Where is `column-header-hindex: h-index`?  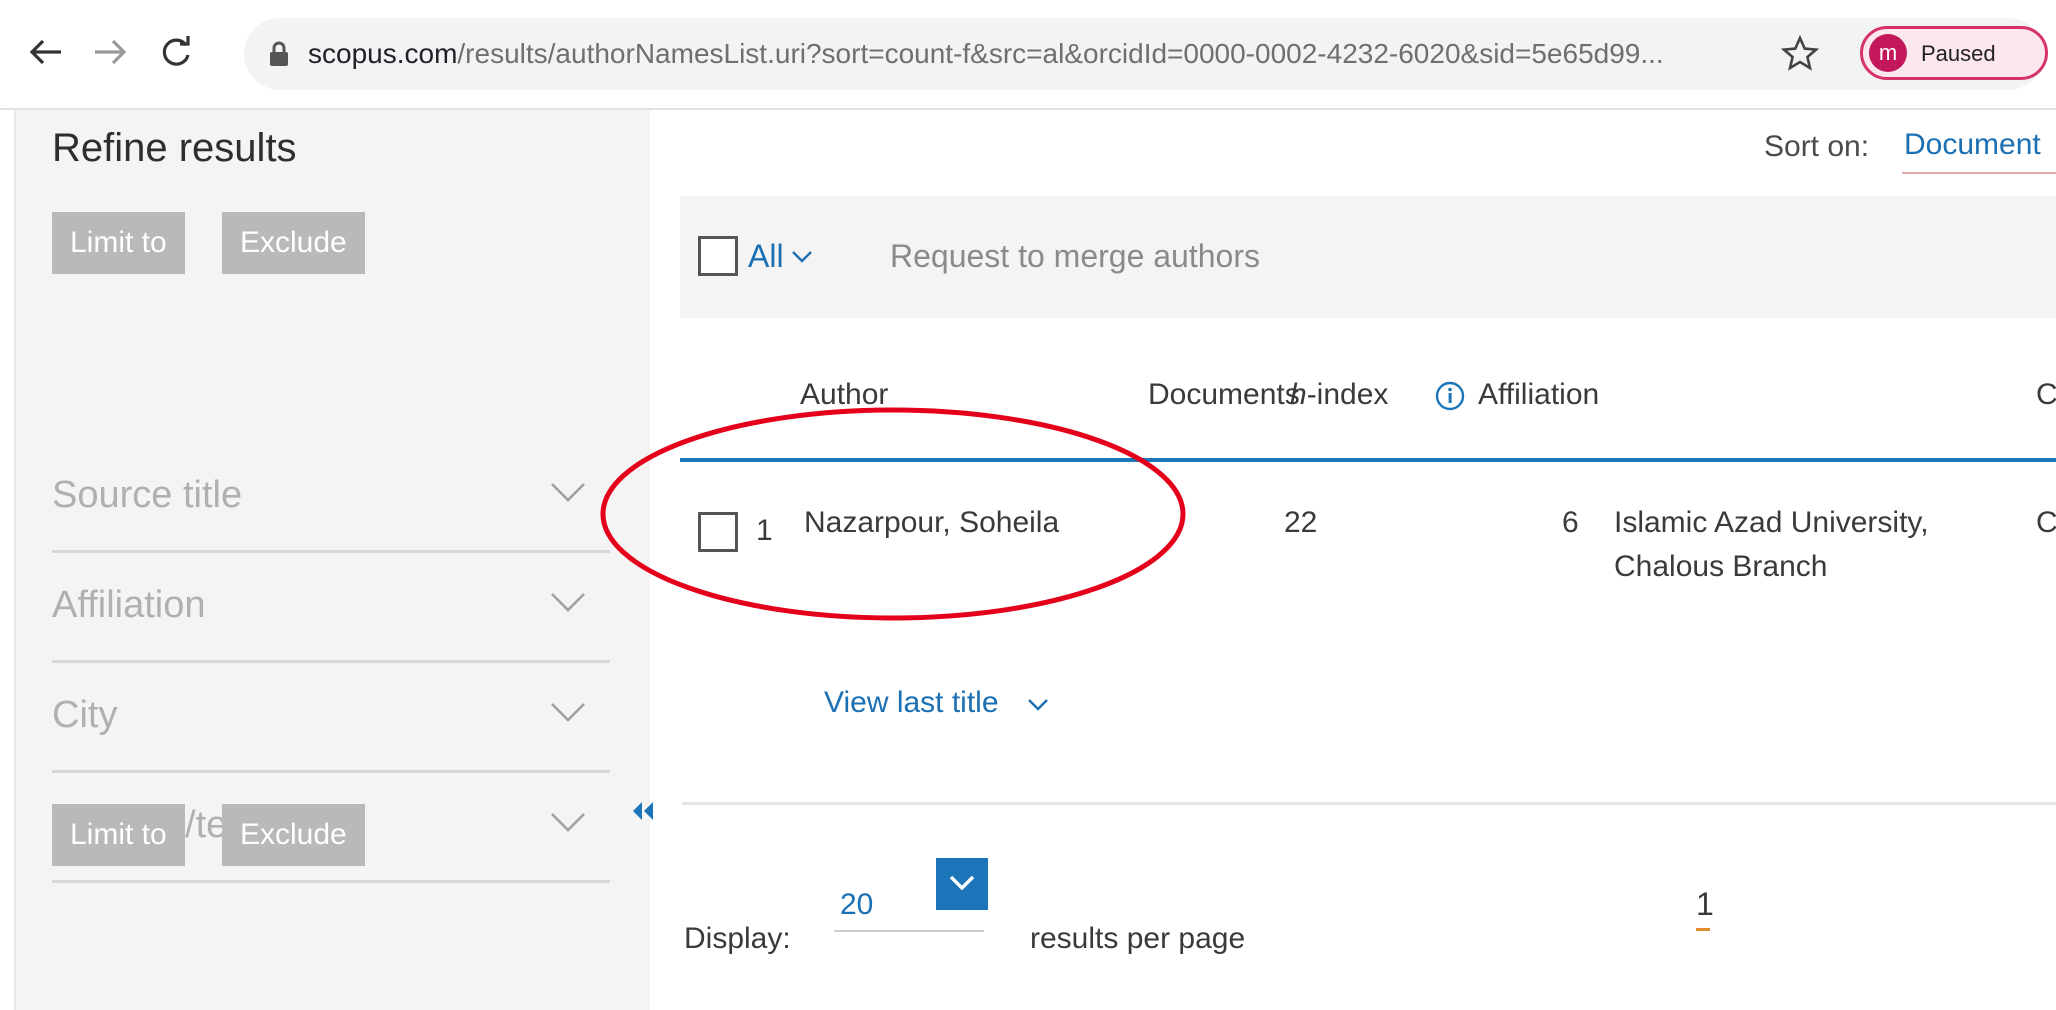
column-header-hindex: h-index is located at coordinates (1339, 395).